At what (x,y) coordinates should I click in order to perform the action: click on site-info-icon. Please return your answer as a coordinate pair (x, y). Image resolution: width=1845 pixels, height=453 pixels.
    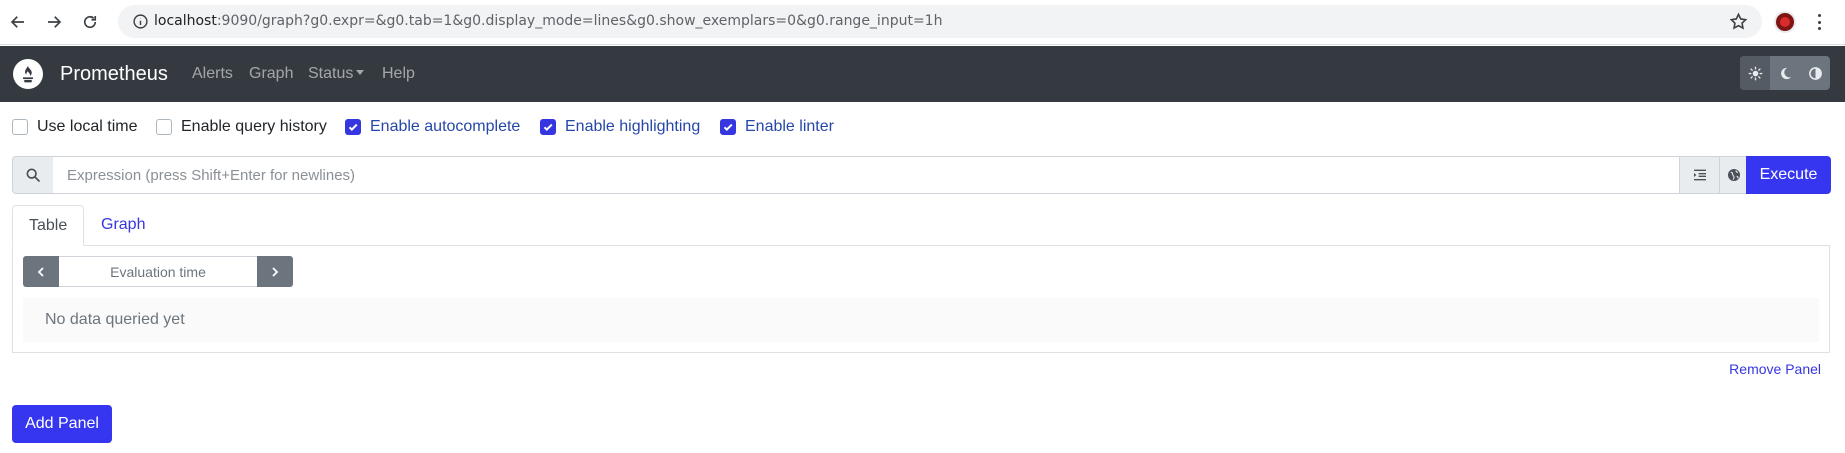
    Looking at the image, I should click on (140, 21).